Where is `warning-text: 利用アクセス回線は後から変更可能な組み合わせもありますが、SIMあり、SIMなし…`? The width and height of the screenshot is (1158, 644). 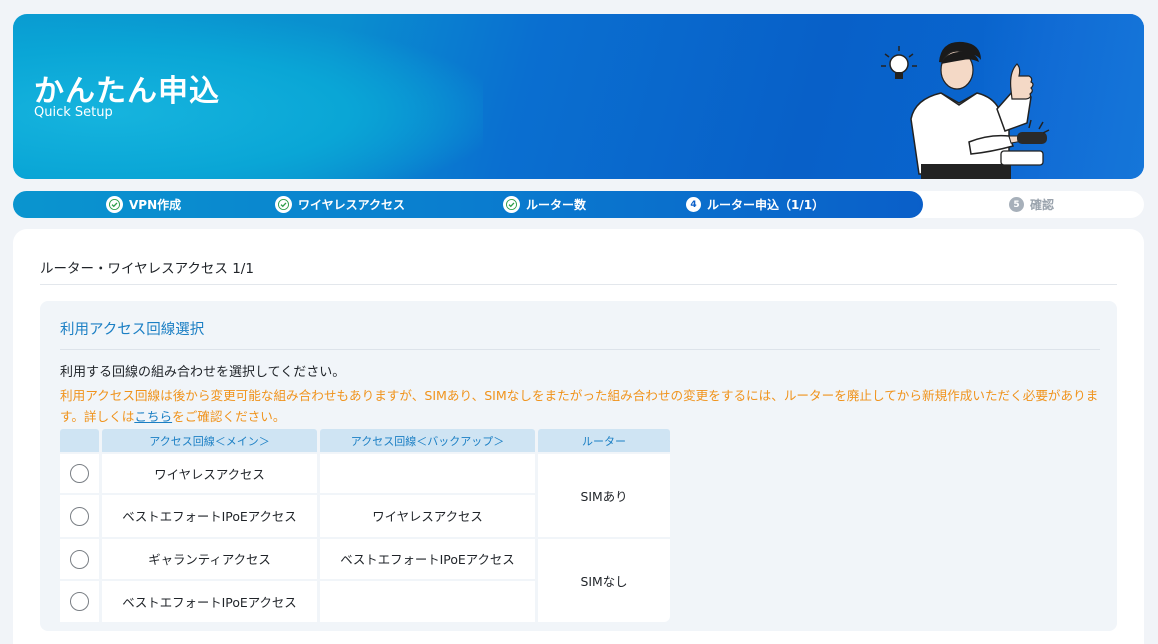 warning-text: 利用アクセス回線は後から変更可能な組み合わせもありますが、SIMあり、SIMなし… is located at coordinates (580, 406).